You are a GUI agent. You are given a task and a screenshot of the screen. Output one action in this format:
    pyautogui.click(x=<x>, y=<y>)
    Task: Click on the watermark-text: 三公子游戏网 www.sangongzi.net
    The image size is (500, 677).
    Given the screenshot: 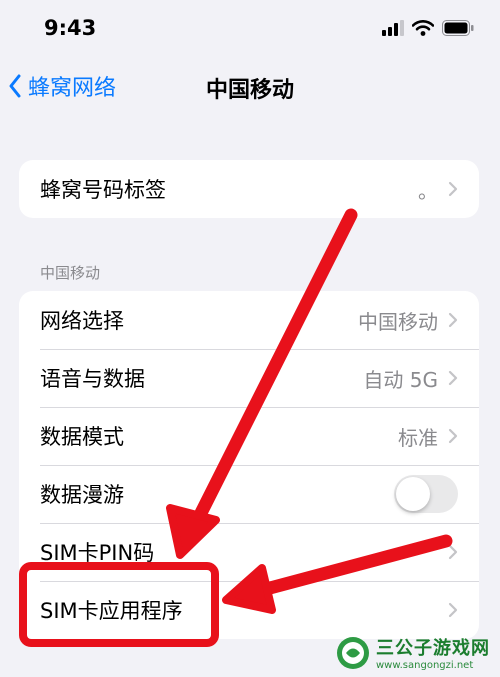 What is the action you would take?
    pyautogui.click(x=433, y=652)
    